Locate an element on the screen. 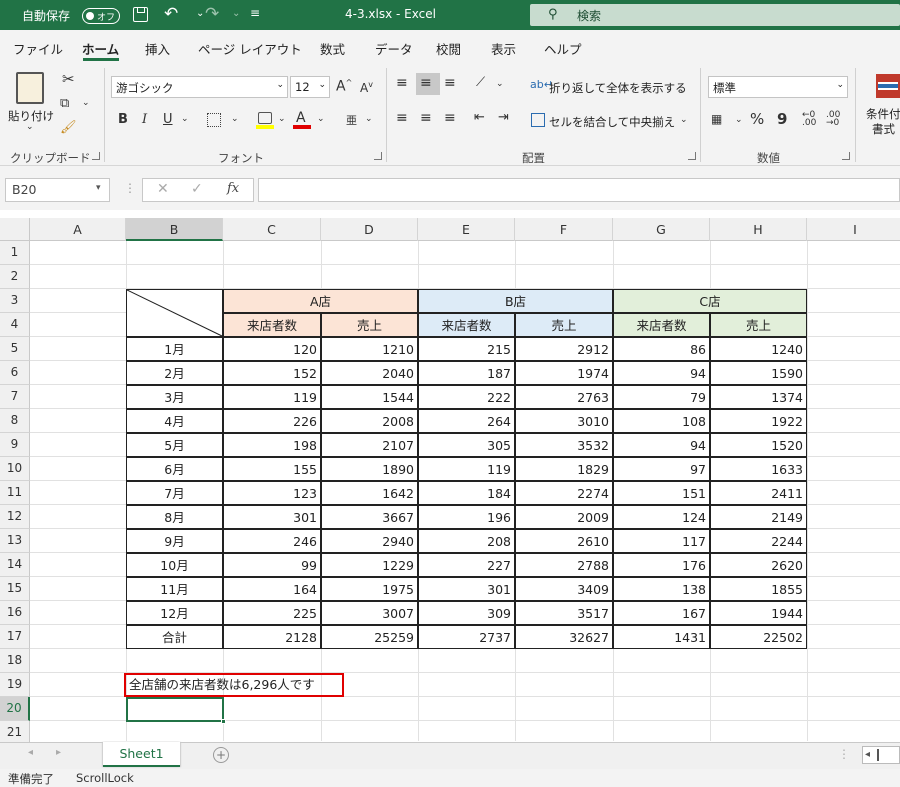  tab-review: 校閲 is located at coordinates (448, 48).